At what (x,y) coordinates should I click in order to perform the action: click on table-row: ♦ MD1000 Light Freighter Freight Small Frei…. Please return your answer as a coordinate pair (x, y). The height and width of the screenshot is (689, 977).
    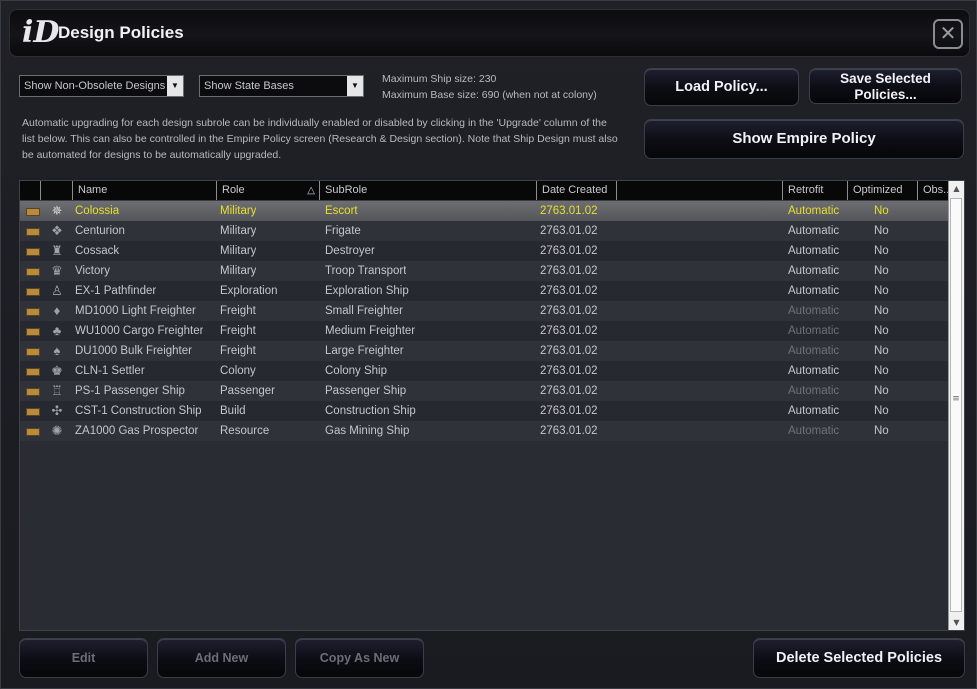
    Looking at the image, I should click on (484, 311).